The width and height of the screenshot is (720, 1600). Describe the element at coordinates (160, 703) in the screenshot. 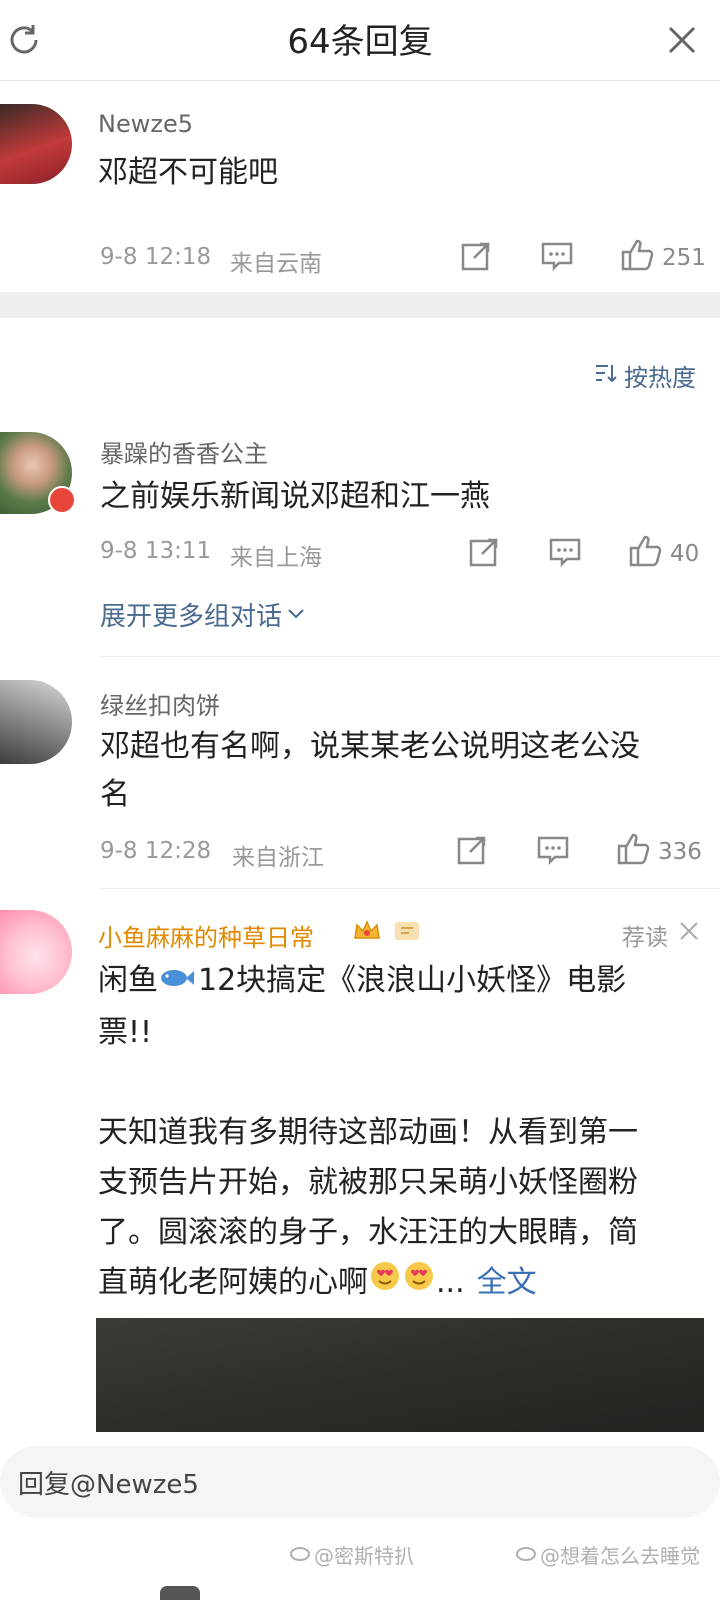

I see `username: 绿丝扣肉饼` at that location.